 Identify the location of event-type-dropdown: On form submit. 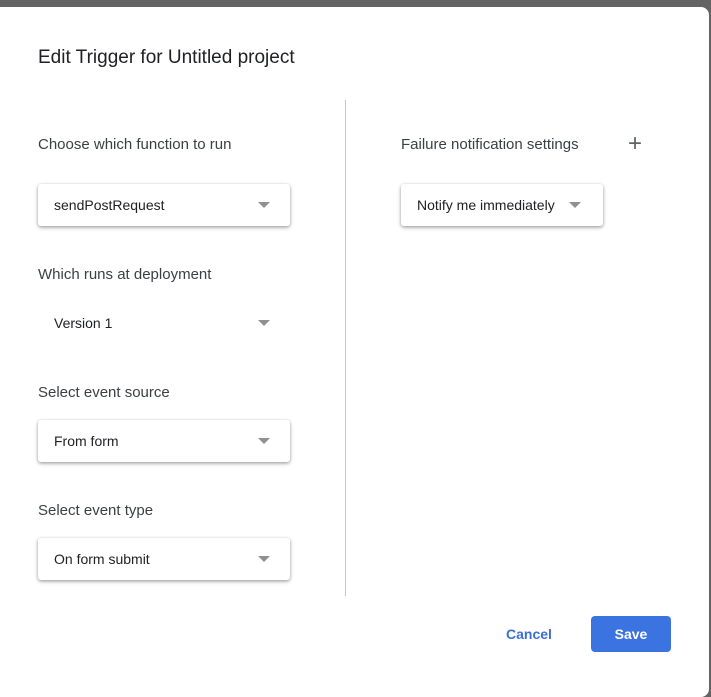
(164, 559).